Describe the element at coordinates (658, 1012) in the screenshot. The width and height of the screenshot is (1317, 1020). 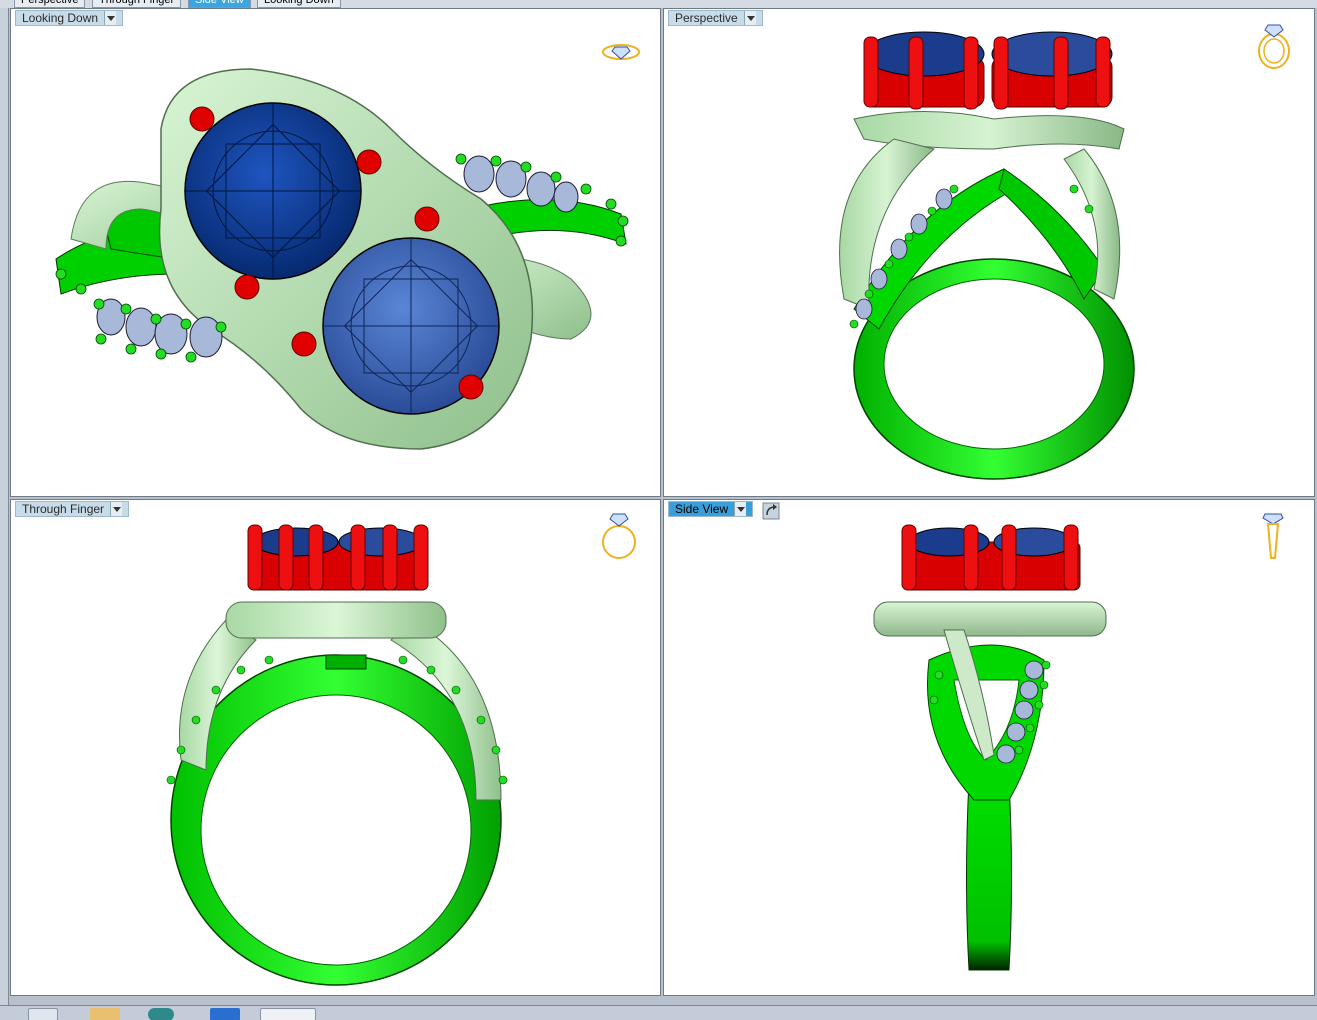
I see `taskbar` at that location.